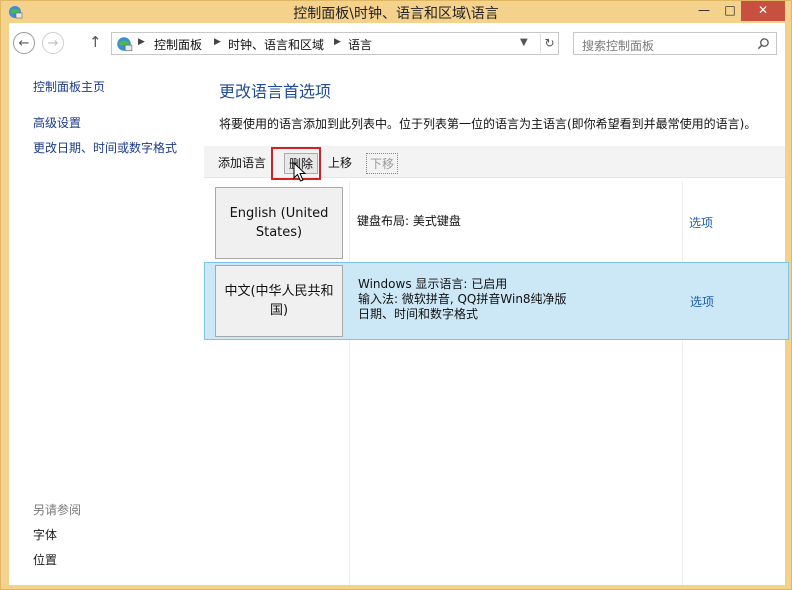  What do you see at coordinates (105, 147) in the screenshot?
I see `sidebar-link-change-date-time: 更改日期、时间或数字格式` at bounding box center [105, 147].